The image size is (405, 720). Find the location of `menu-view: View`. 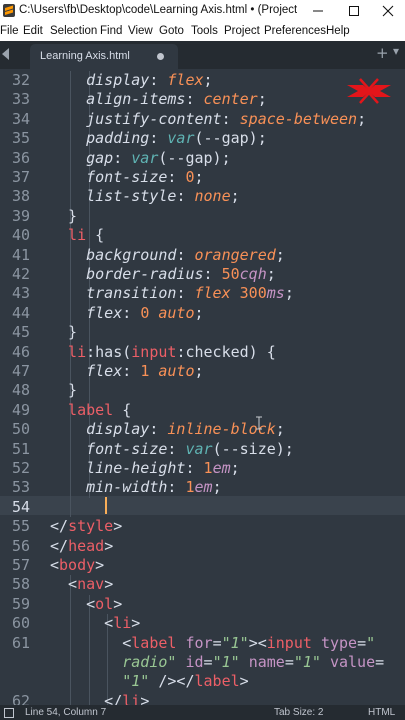

menu-view: View is located at coordinates (140, 31).